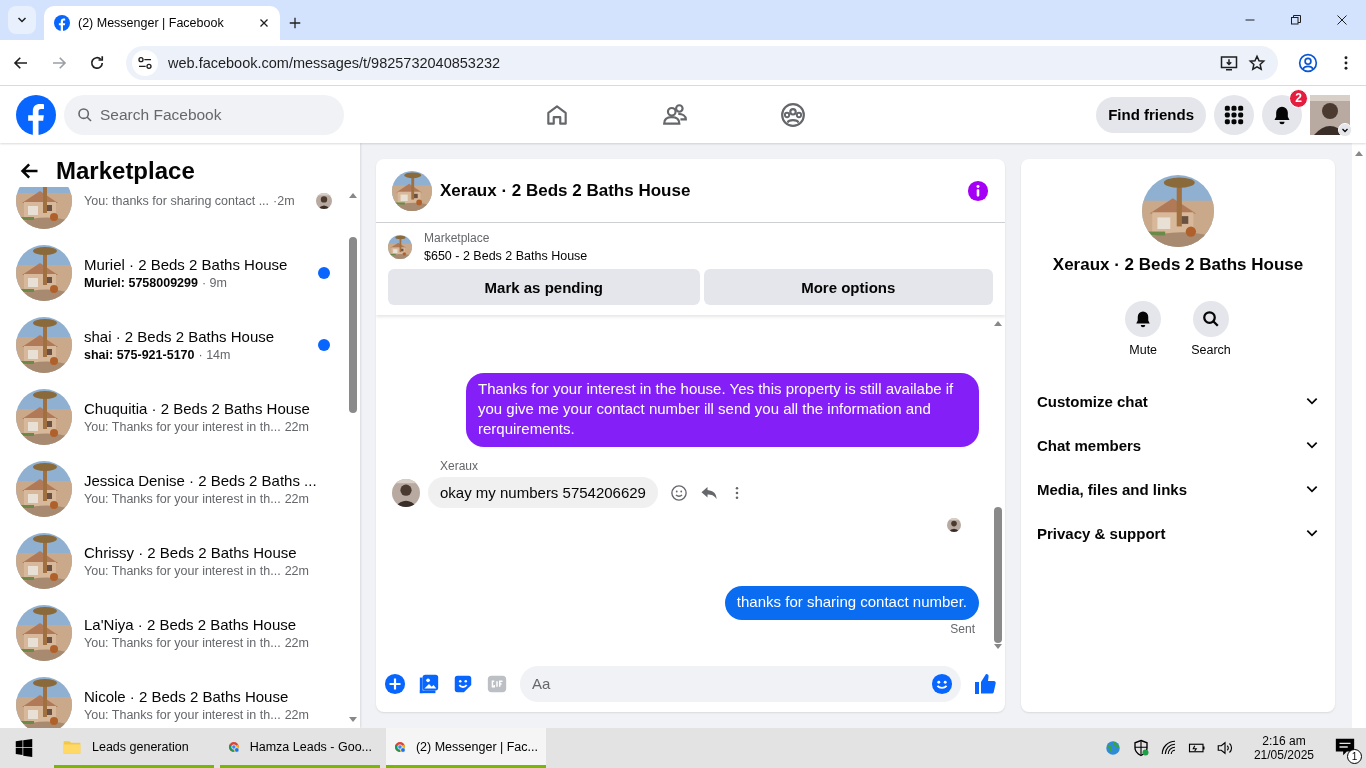 The height and width of the screenshot is (768, 1366). What do you see at coordinates (1151, 114) in the screenshot?
I see `find-friends-button: Find friends` at bounding box center [1151, 114].